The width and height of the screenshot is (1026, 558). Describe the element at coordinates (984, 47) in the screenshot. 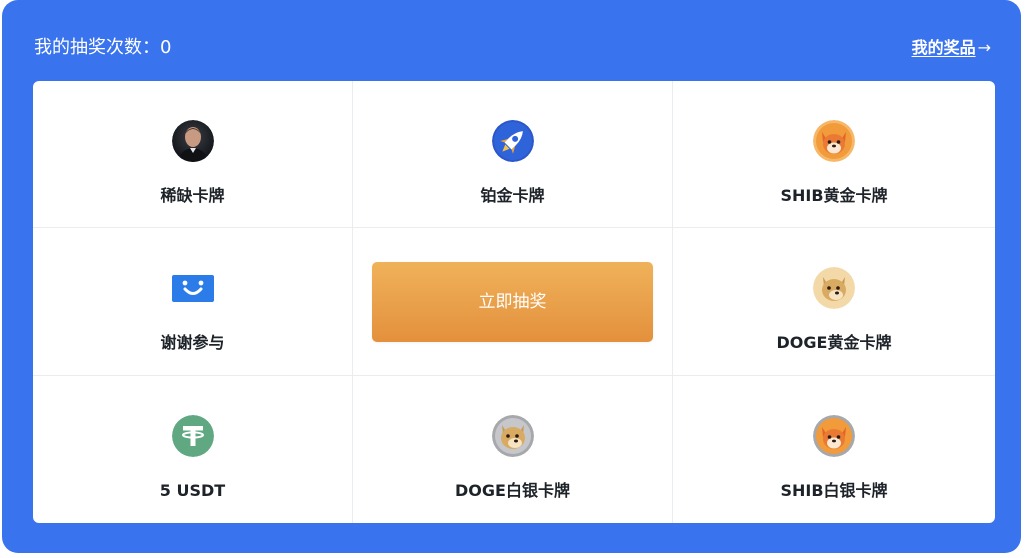

I see `arrow-right-icon: →` at that location.